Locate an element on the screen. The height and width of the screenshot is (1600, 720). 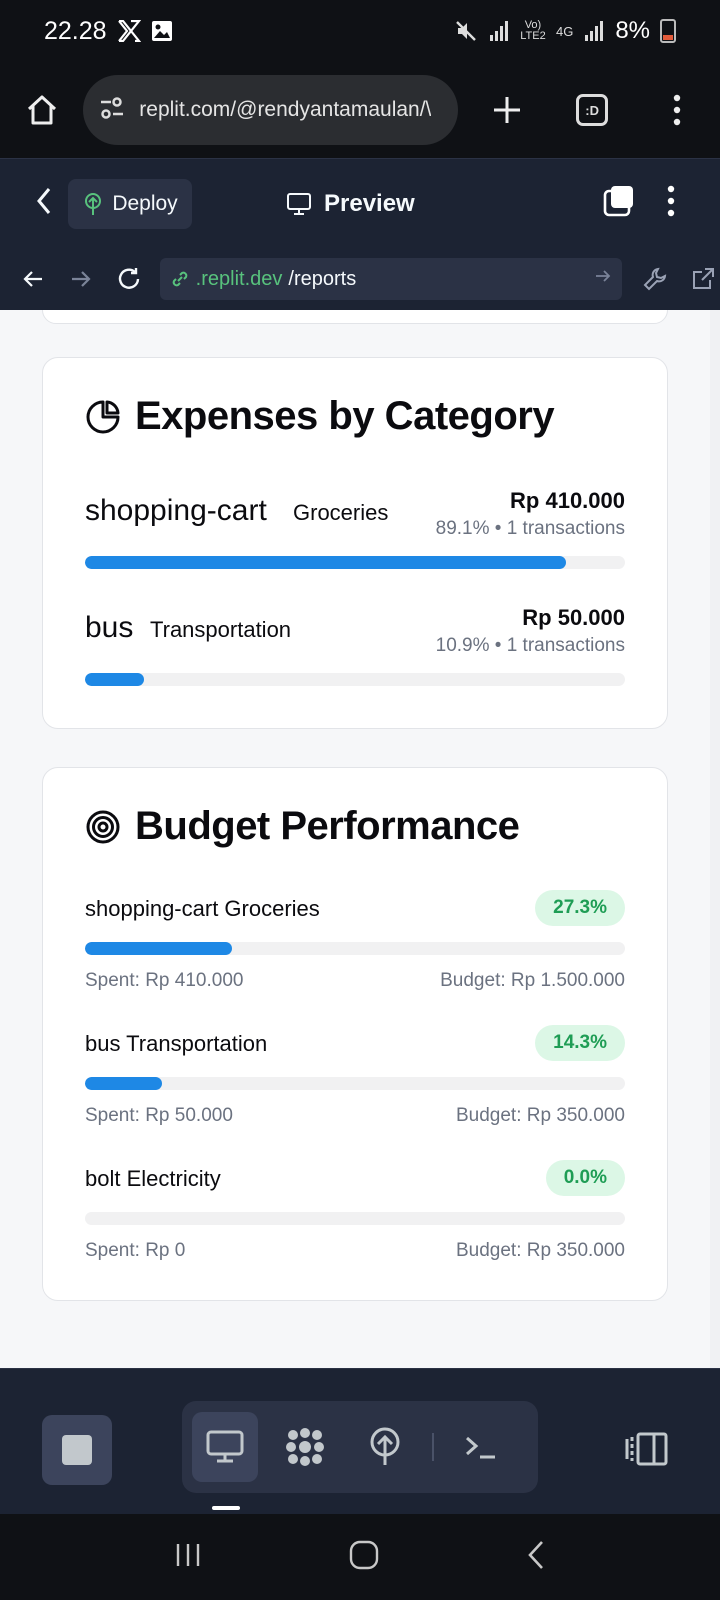
url-bar: replit.com/@rendyantamaulan/\ is located at coordinates (271, 110).